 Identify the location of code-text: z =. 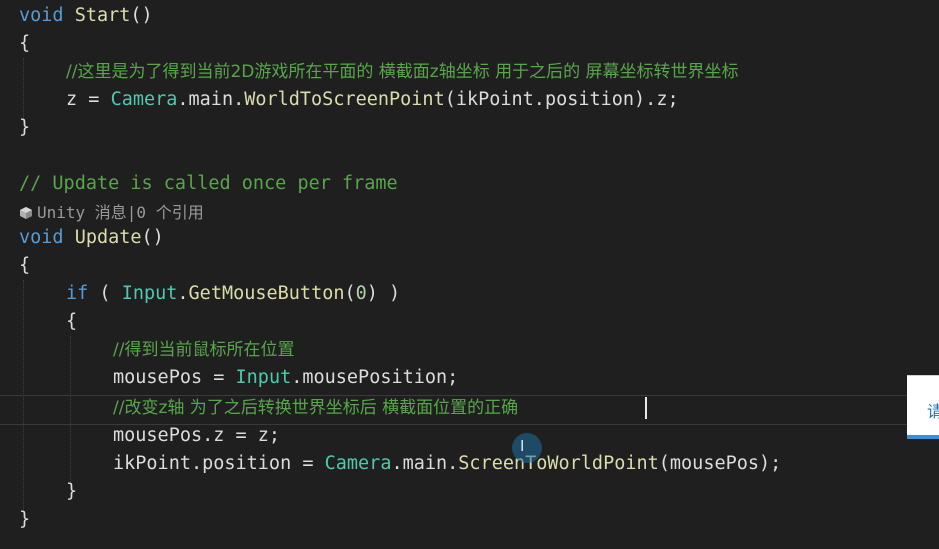
(88, 99).